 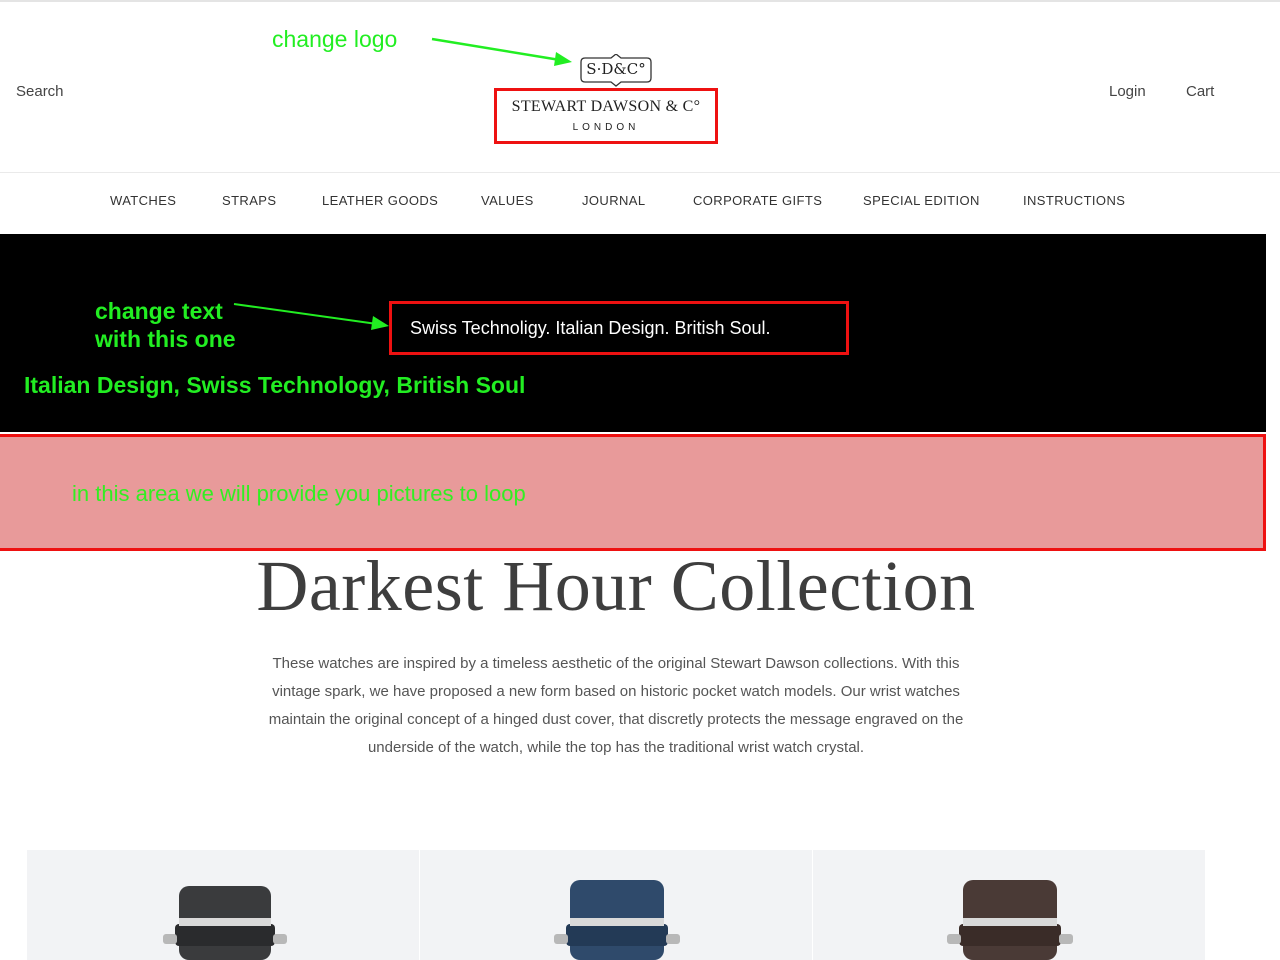 I want to click on nav-item-special-edition: SPECIAL EDITION, so click(x=921, y=200).